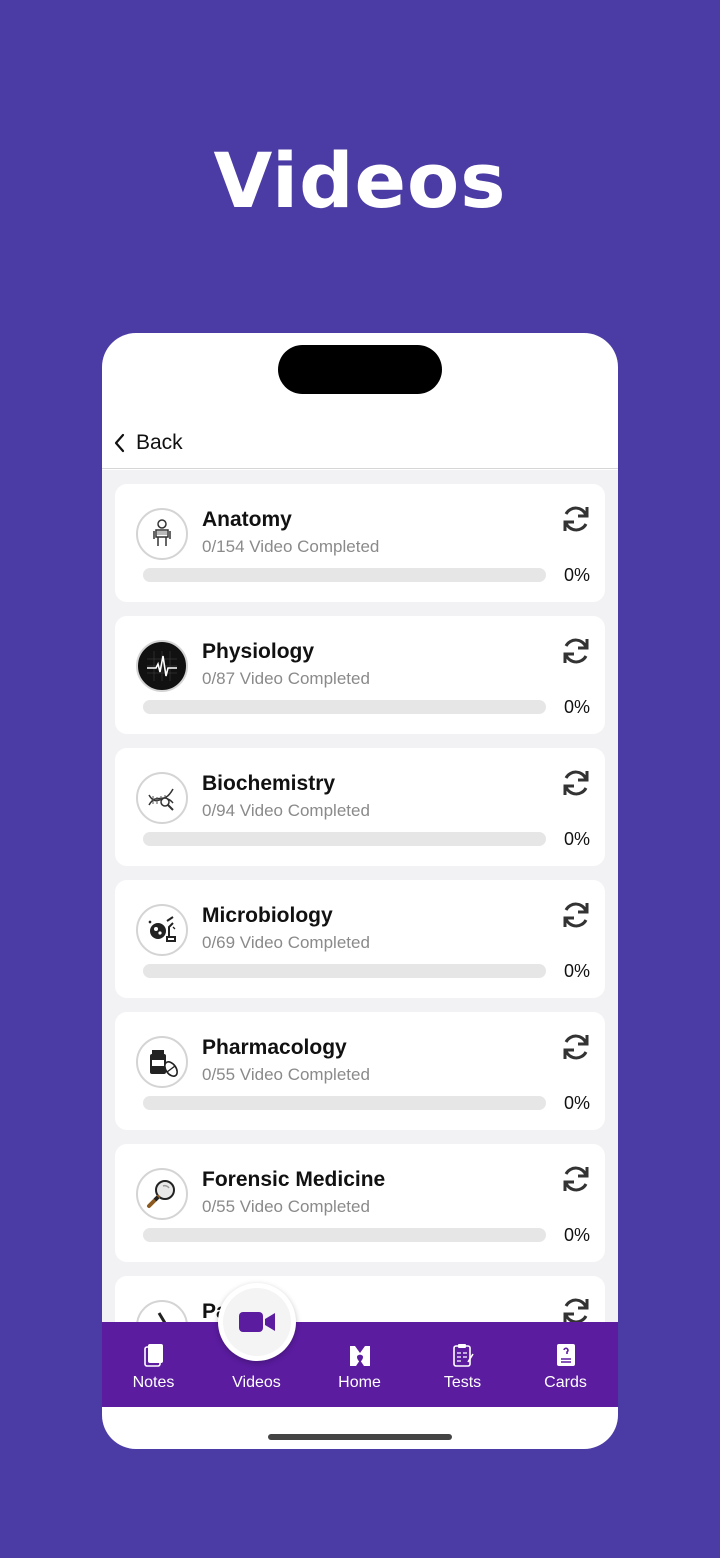 This screenshot has height=1558, width=720. Describe the element at coordinates (286, 810) in the screenshot. I see `subject-progress-text: 0/94 Video Completed` at that location.